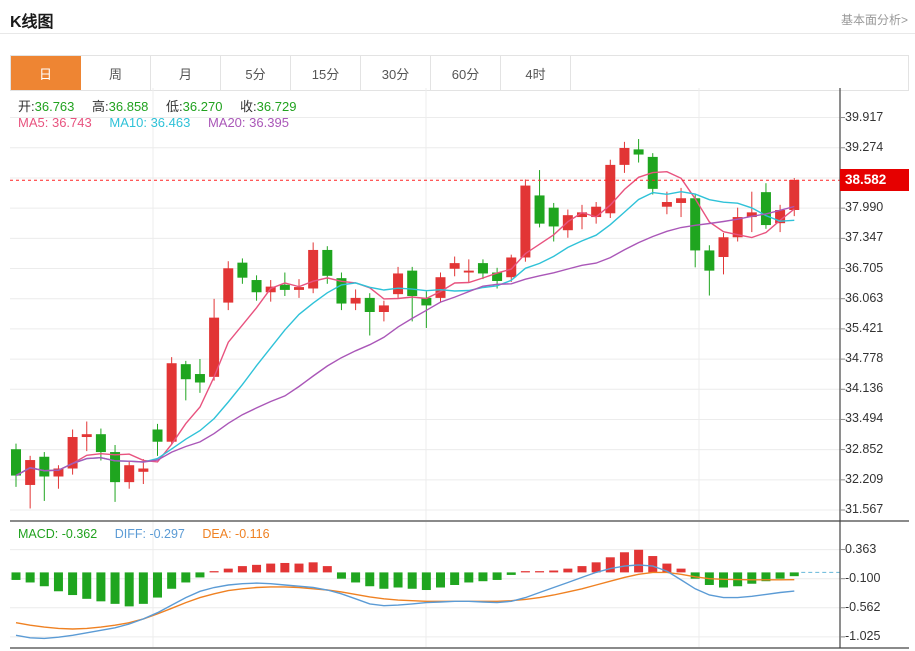 Image resolution: width=915 pixels, height=651 pixels. What do you see at coordinates (864, 478) in the screenshot?
I see `axis-tick-label: 32.209` at bounding box center [864, 478].